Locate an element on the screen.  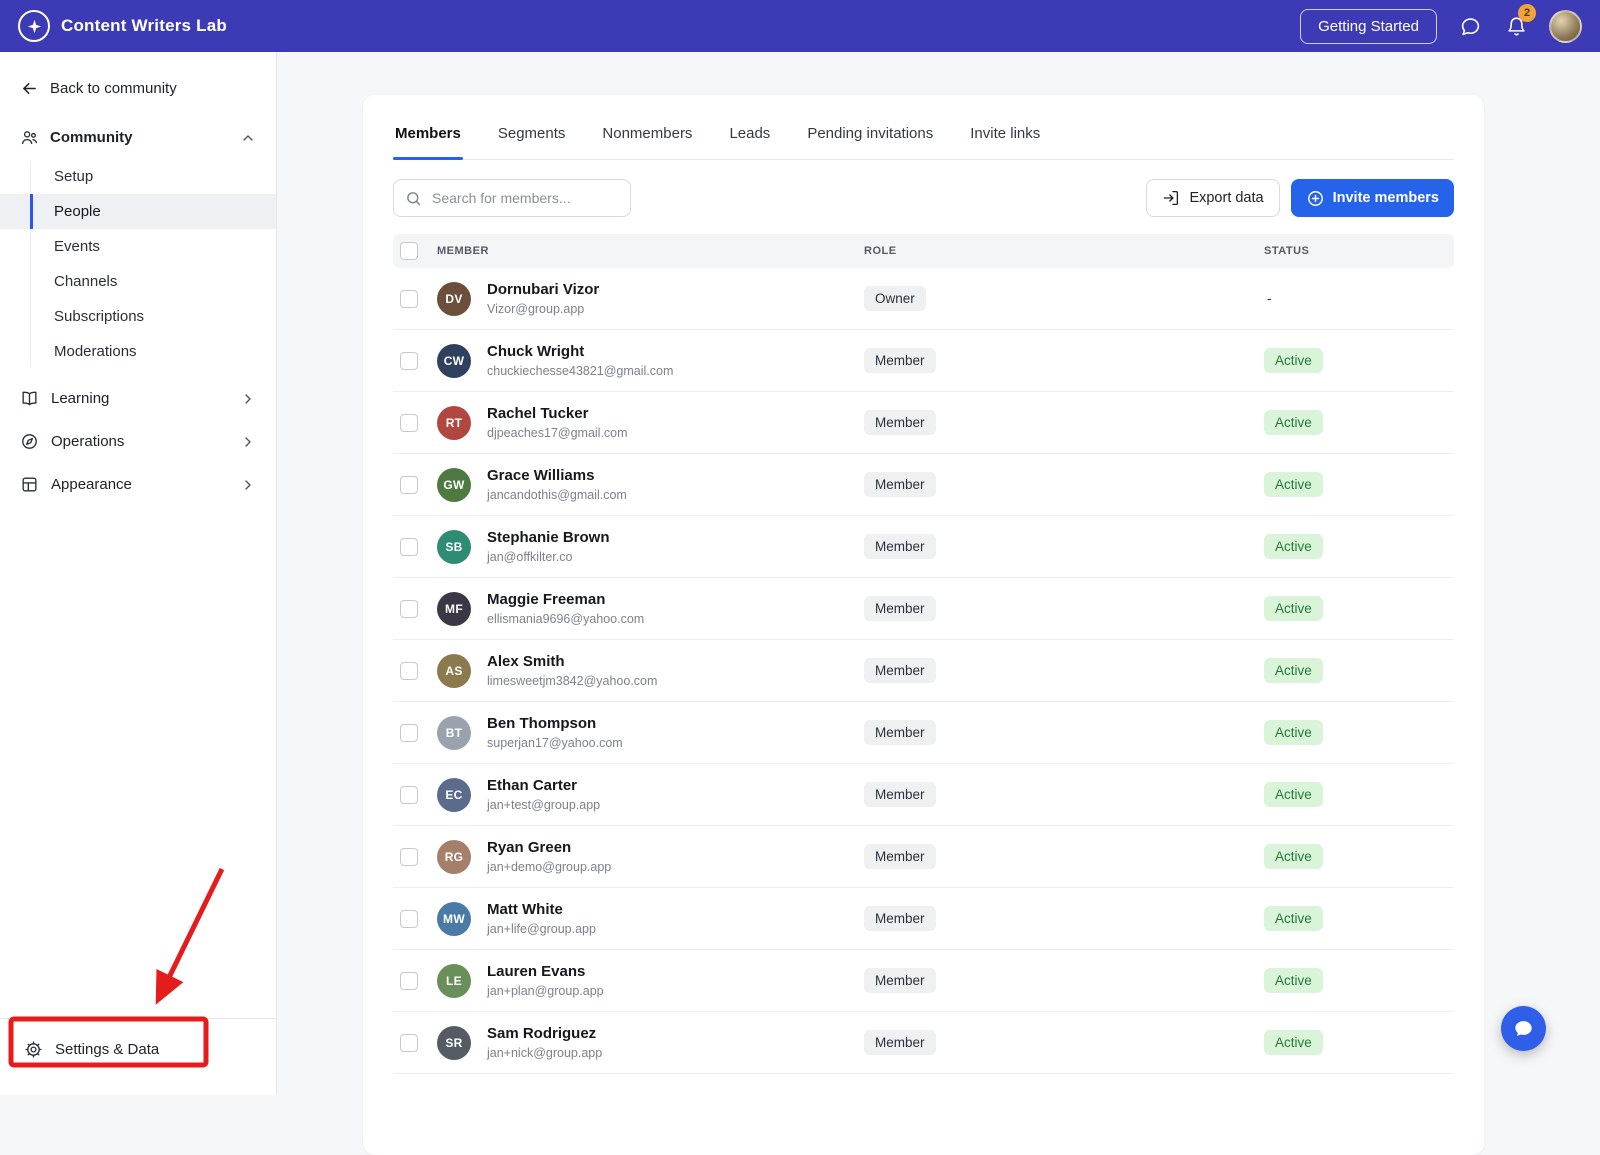
getting-started-button: Getting Started is located at coordinates (1368, 26).